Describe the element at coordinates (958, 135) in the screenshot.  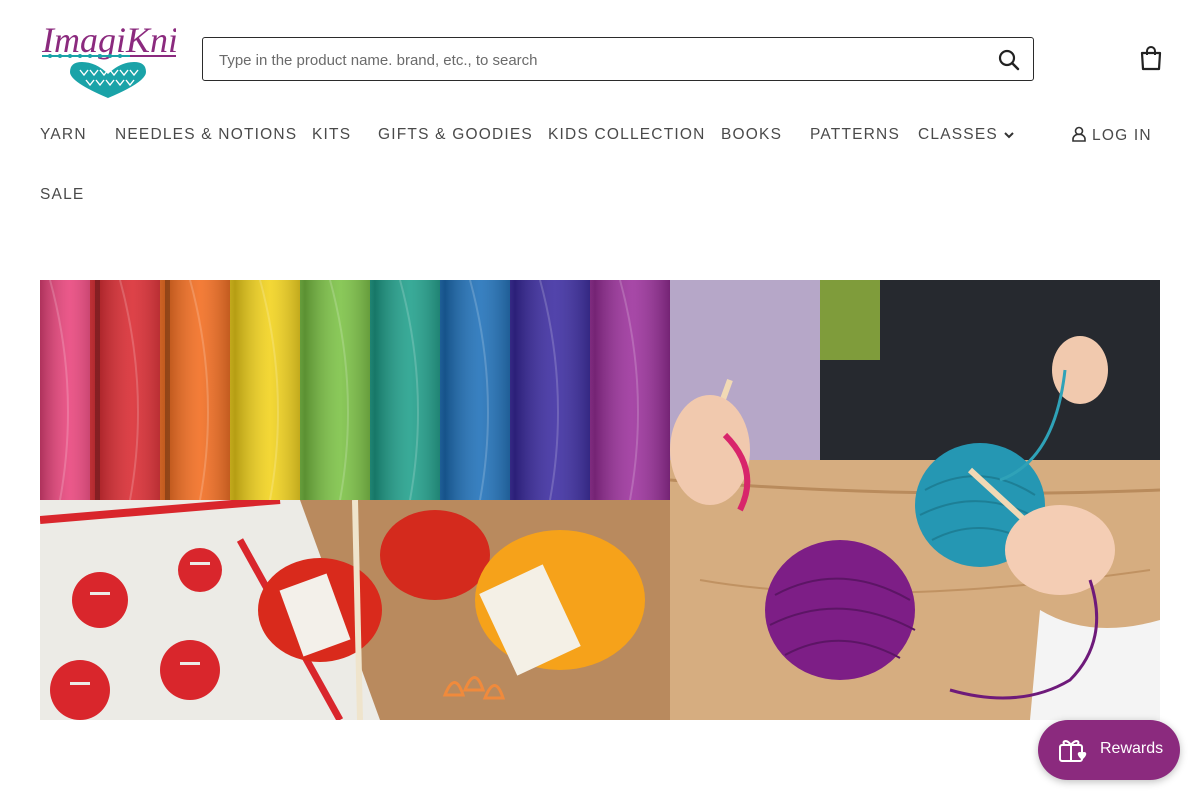
I see `nav-item-classes-label: CLASSES` at that location.